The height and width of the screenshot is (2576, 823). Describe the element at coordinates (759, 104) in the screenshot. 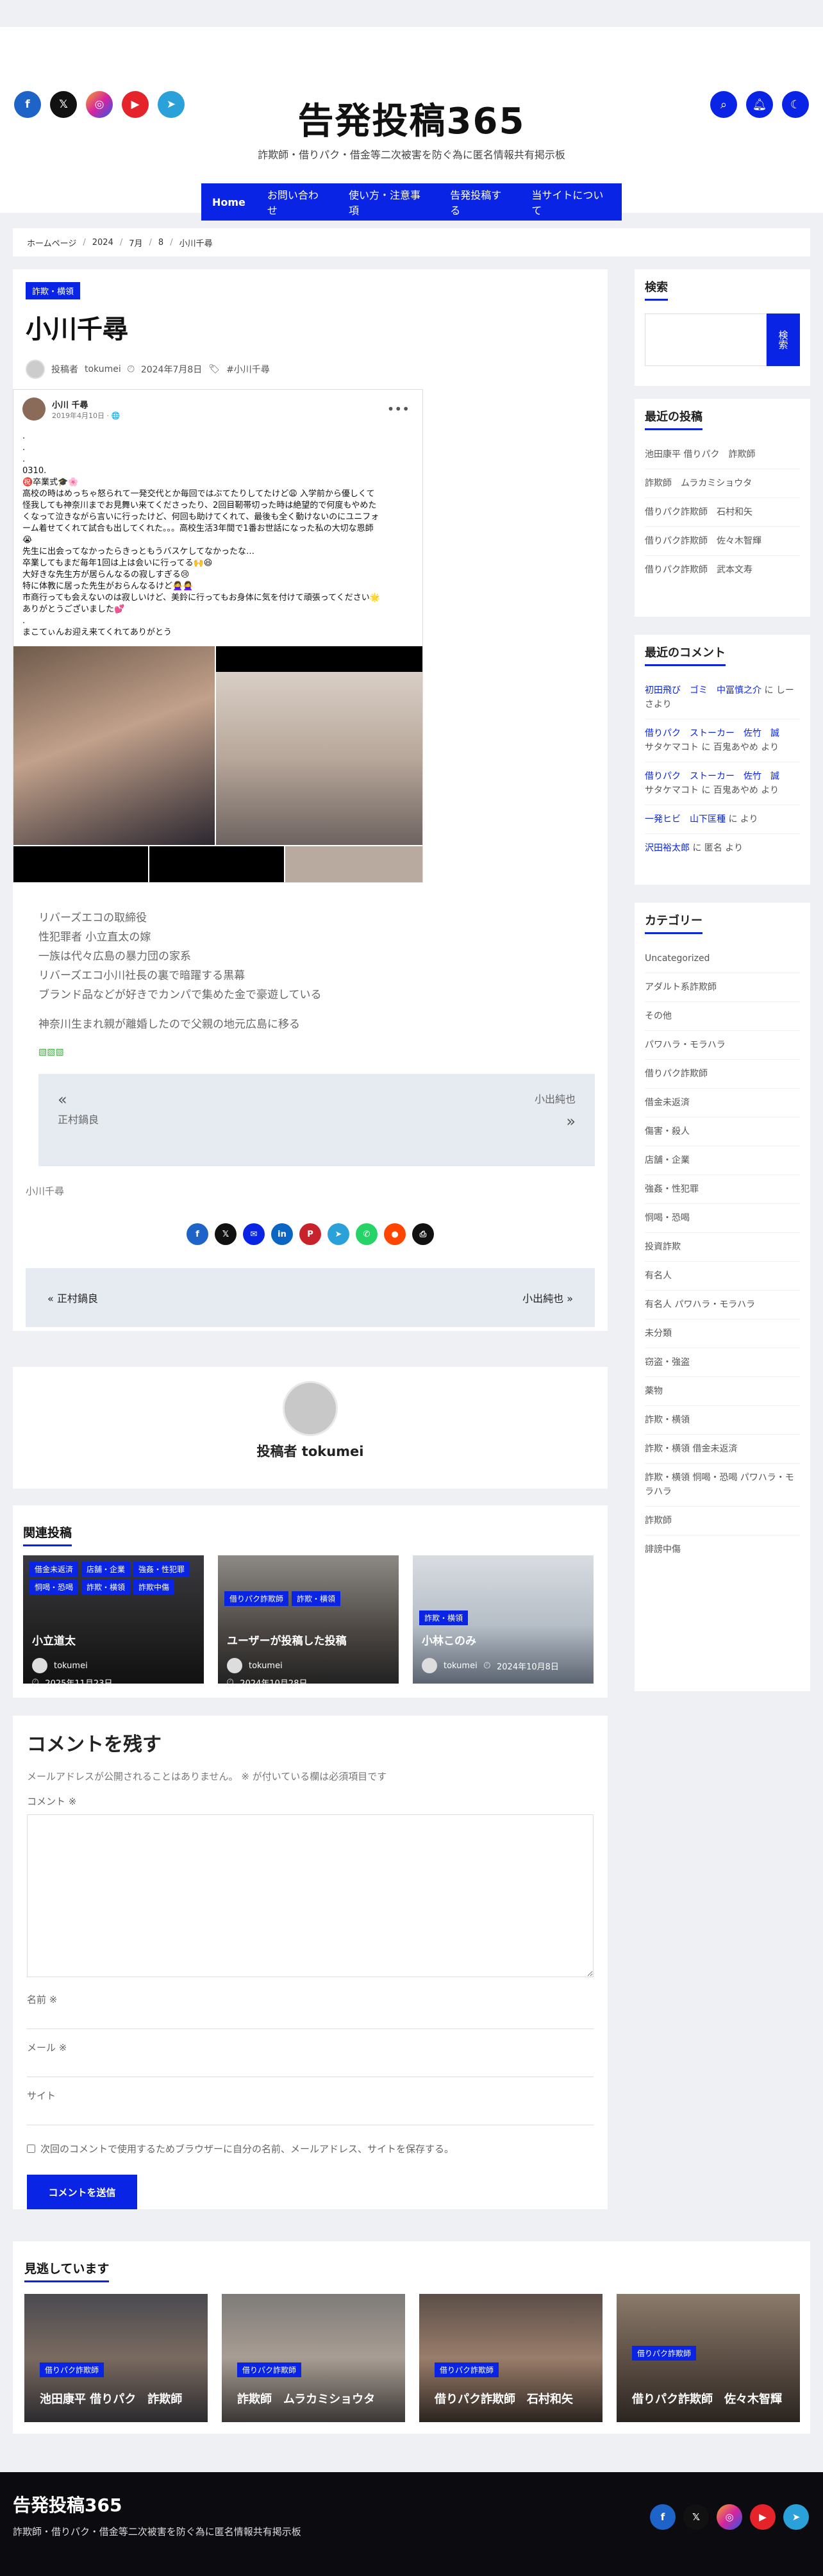

I see `bell-icon: 🔔︎` at that location.